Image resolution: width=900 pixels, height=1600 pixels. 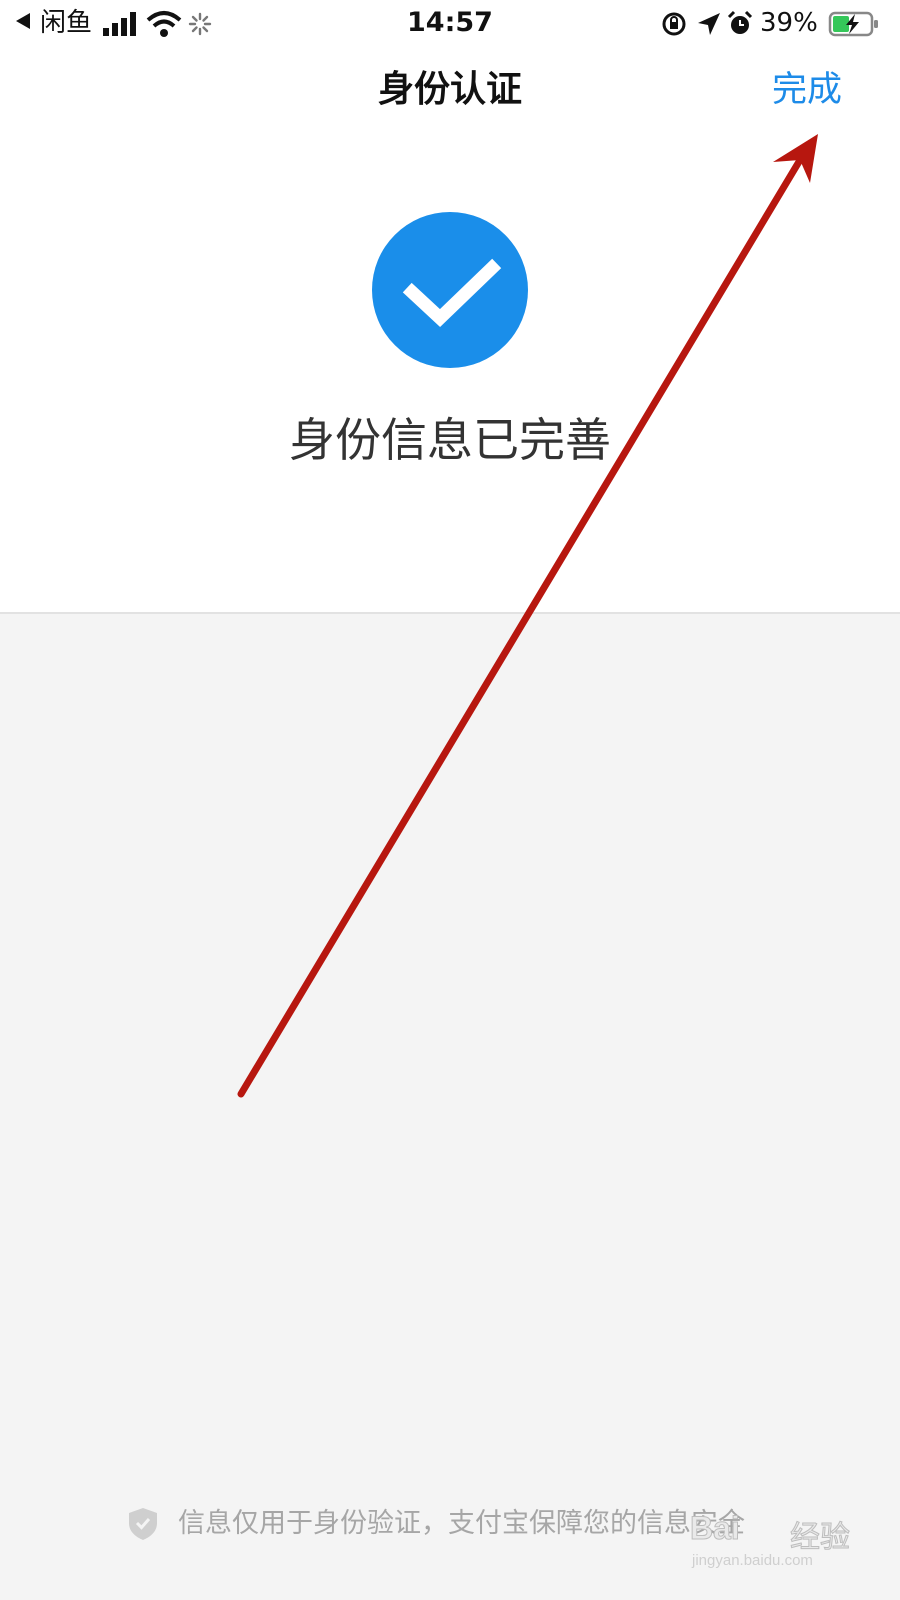 What do you see at coordinates (461, 1523) in the screenshot?
I see `security-notice: 信息仅用于身份验证，支付宝保障您的信息安全` at bounding box center [461, 1523].